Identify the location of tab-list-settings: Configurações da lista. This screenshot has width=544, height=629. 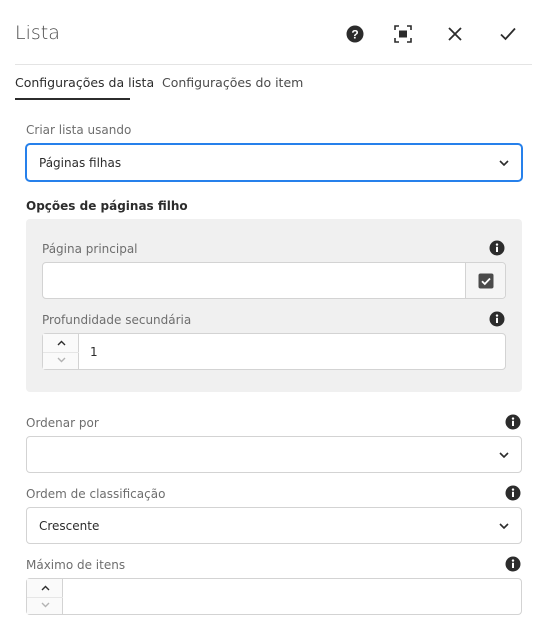
(84, 82).